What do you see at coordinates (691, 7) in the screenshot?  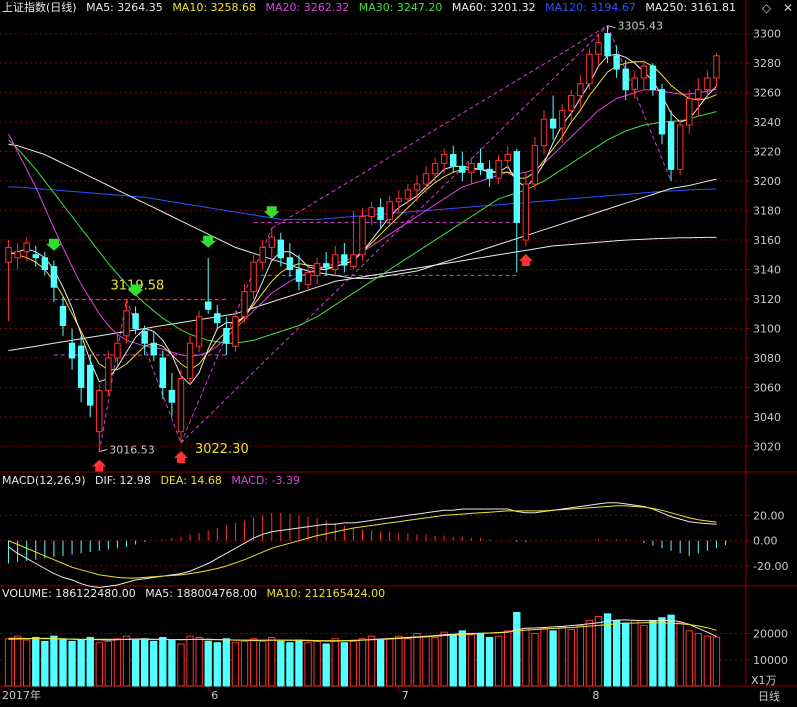 I see `ma250-label: MA250: 3161.81` at bounding box center [691, 7].